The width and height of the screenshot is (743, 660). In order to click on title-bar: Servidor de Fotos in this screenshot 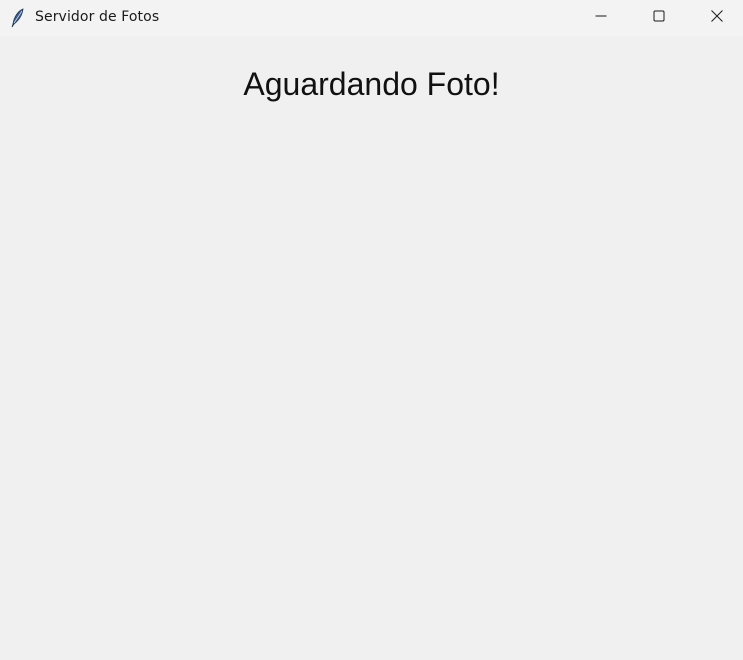, I will do `click(371, 18)`.